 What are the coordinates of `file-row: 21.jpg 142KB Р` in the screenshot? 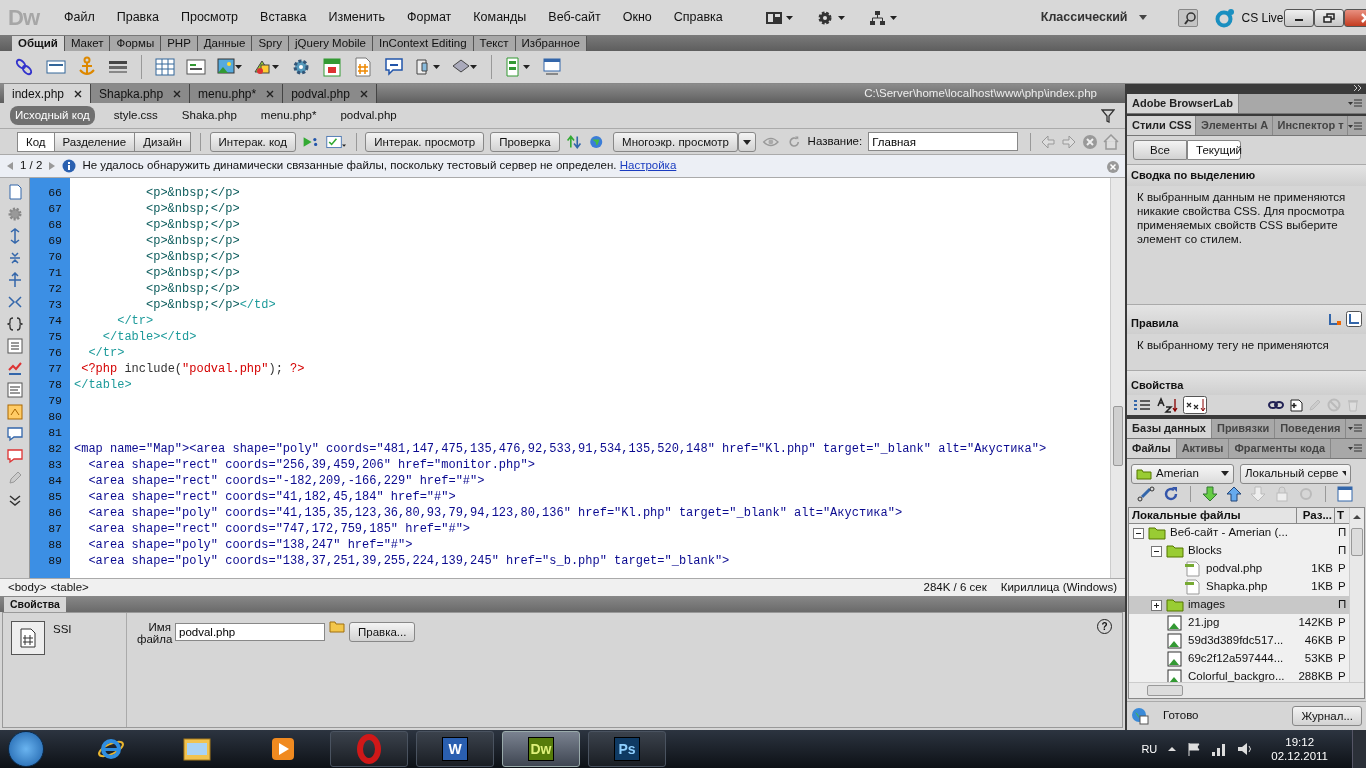 It's located at (1239, 623).